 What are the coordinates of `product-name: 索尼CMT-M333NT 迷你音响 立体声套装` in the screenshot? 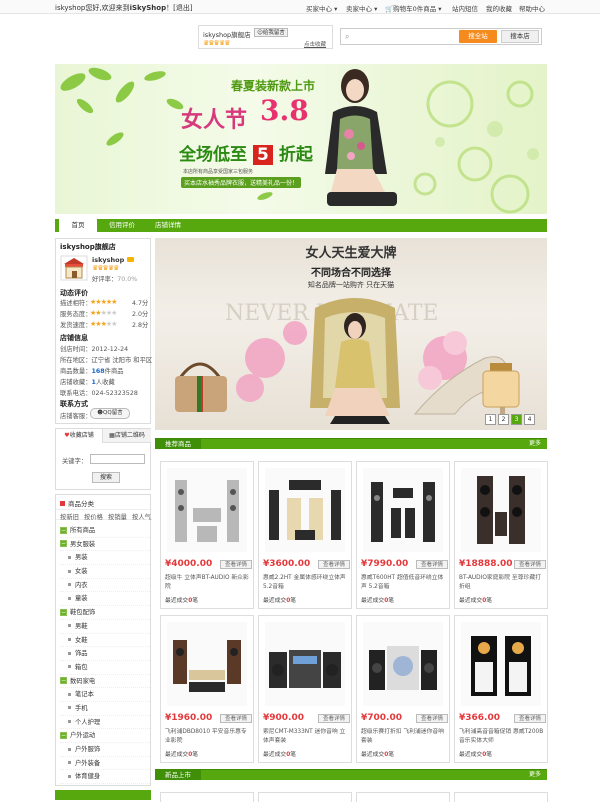 It's located at (306, 737).